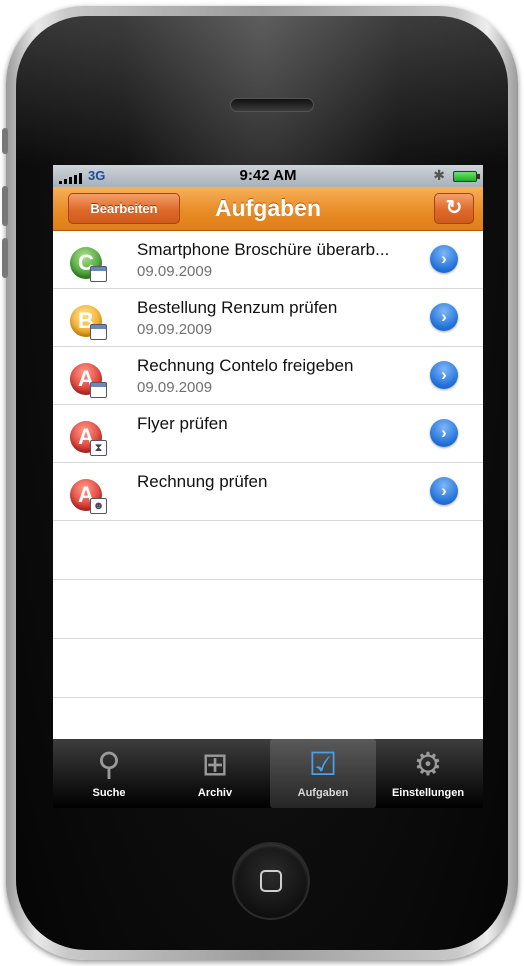 The image size is (524, 966). I want to click on status-bar: 3G 9:42 AM ✱, so click(268, 176).